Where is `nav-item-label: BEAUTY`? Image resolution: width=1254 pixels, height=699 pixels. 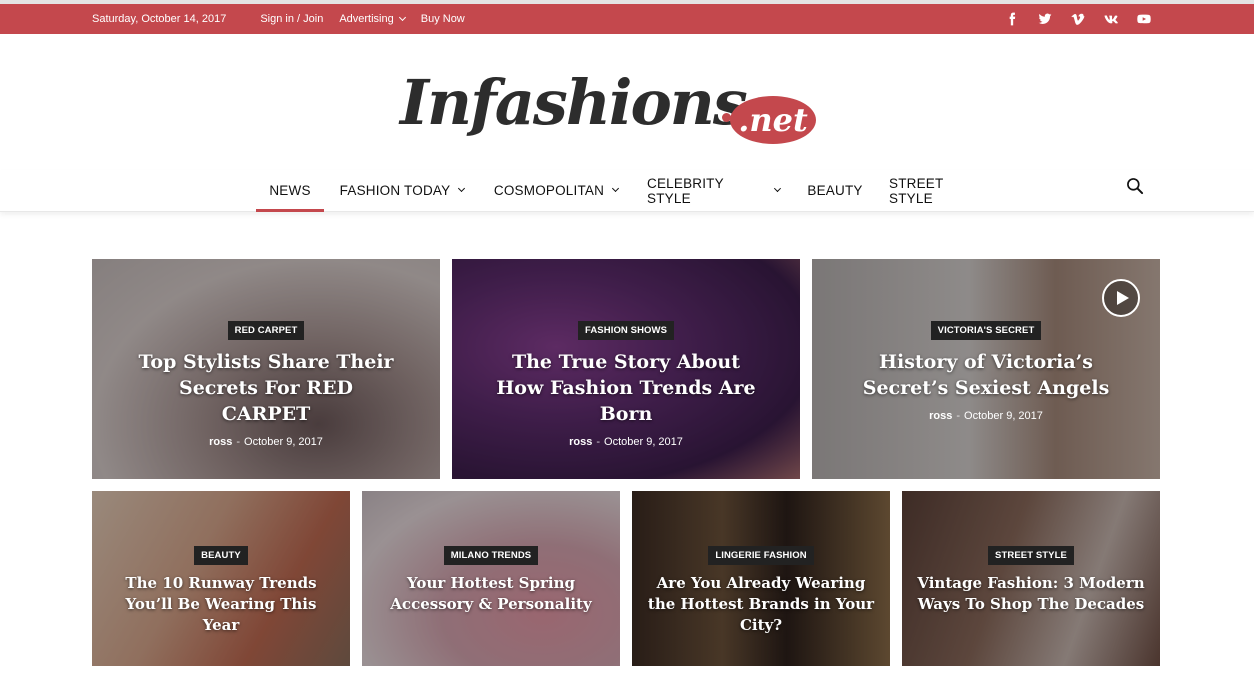
nav-item-label: BEAUTY is located at coordinates (835, 190).